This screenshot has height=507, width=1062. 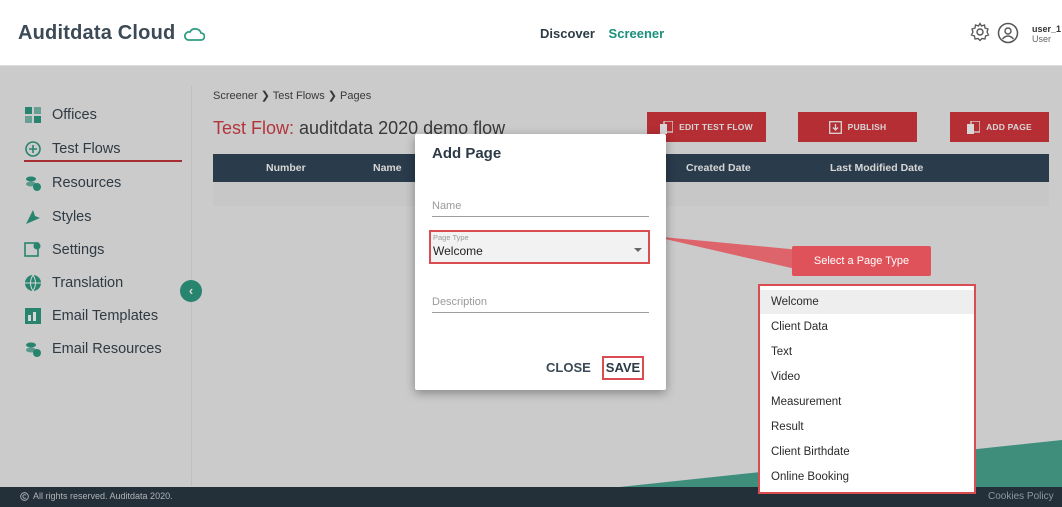 What do you see at coordinates (861, 261) in the screenshot?
I see `tooltip-callout: Select a Page Type` at bounding box center [861, 261].